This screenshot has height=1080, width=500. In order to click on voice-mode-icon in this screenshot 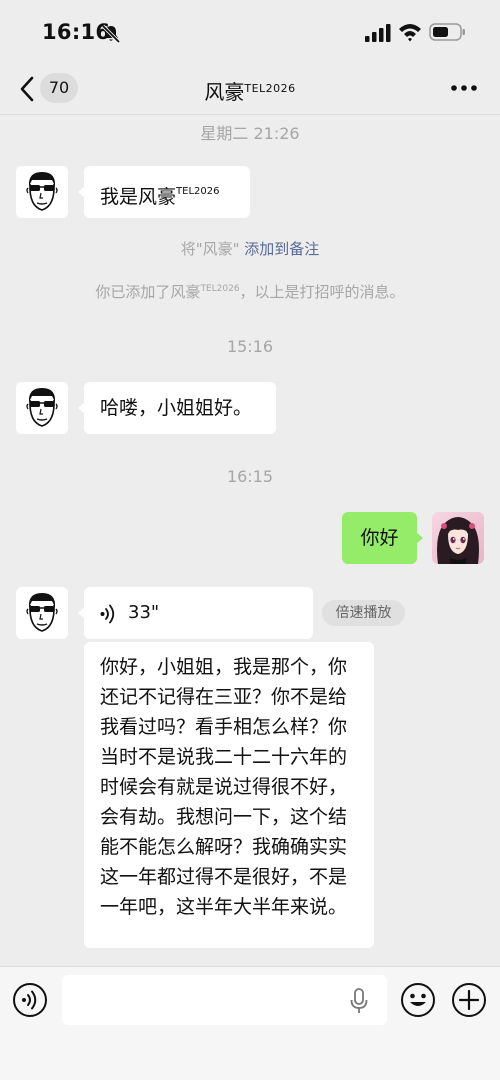, I will do `click(30, 1000)`.